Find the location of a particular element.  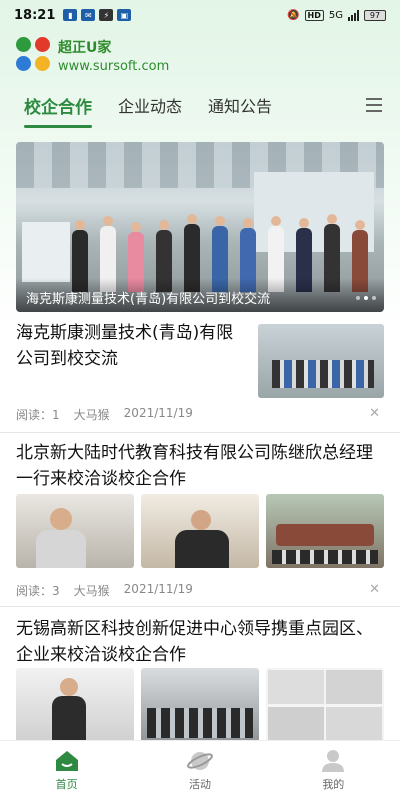

nav-activities: 活动 is located at coordinates (199, 770).